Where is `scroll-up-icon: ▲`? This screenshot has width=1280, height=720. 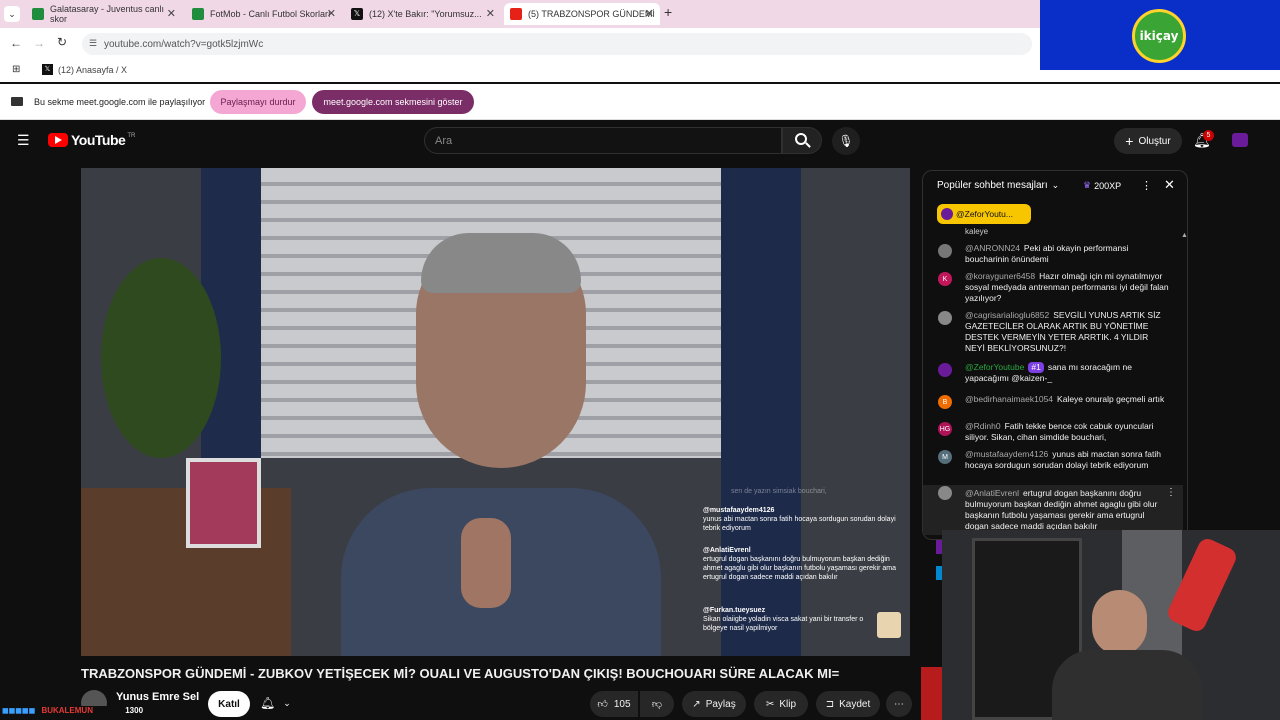
scroll-up-icon: ▲ is located at coordinates (1184, 235).